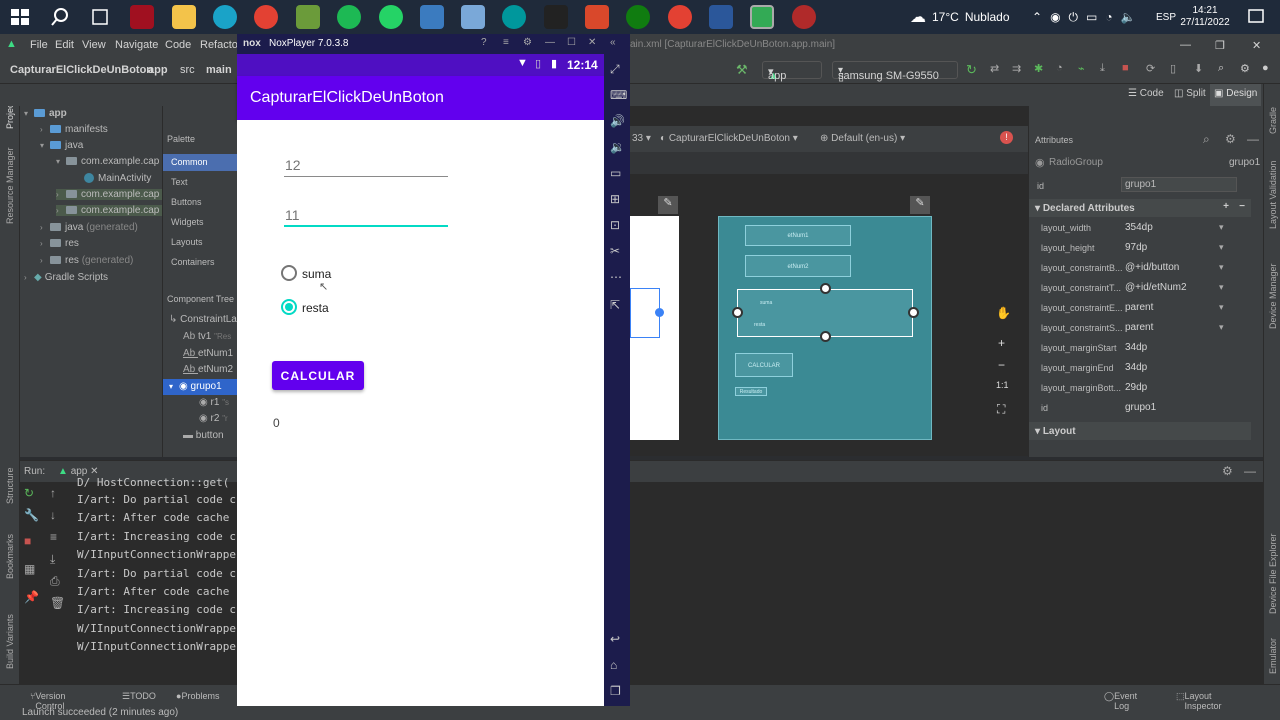  Describe the element at coordinates (117, 178) in the screenshot. I see `tree-item-mainactivity: MainActivity` at that location.